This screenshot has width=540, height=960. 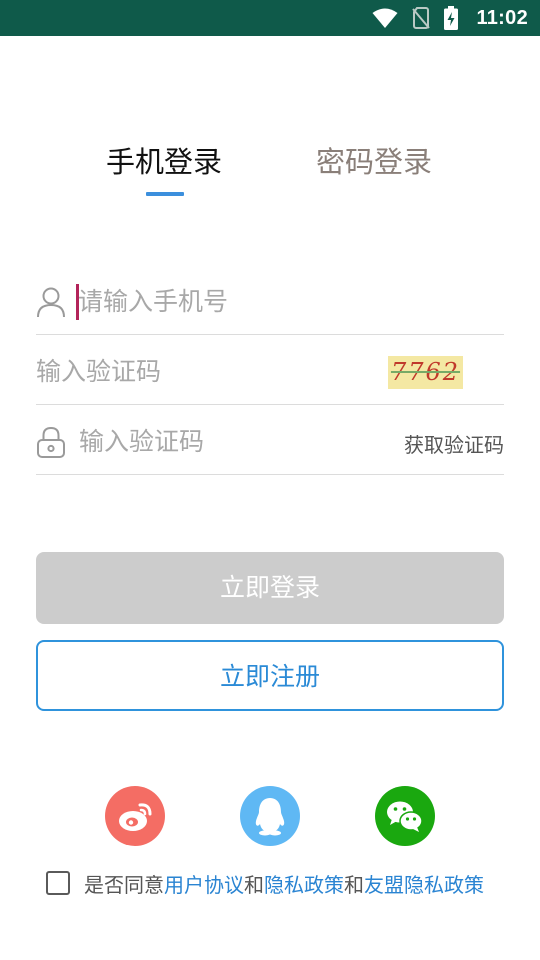 I want to click on phone-field-row, so click(x=270, y=299).